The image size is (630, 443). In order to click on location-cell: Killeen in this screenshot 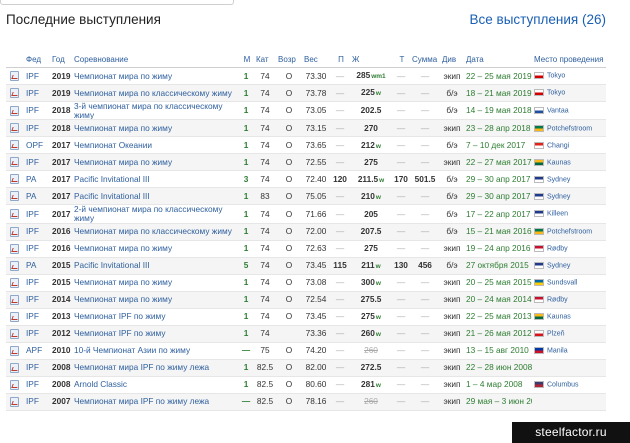, I will do `click(569, 214)`.